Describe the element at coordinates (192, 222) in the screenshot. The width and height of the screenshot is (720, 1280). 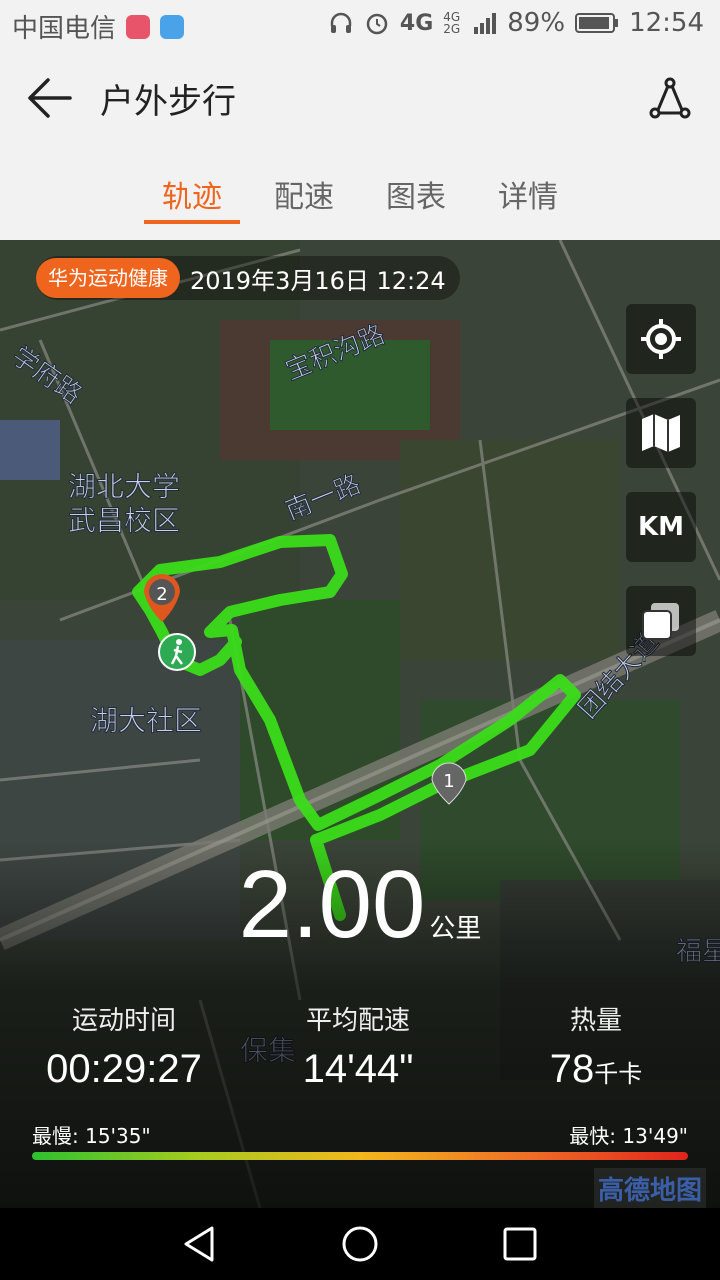
I see `active-tab-indicator` at that location.